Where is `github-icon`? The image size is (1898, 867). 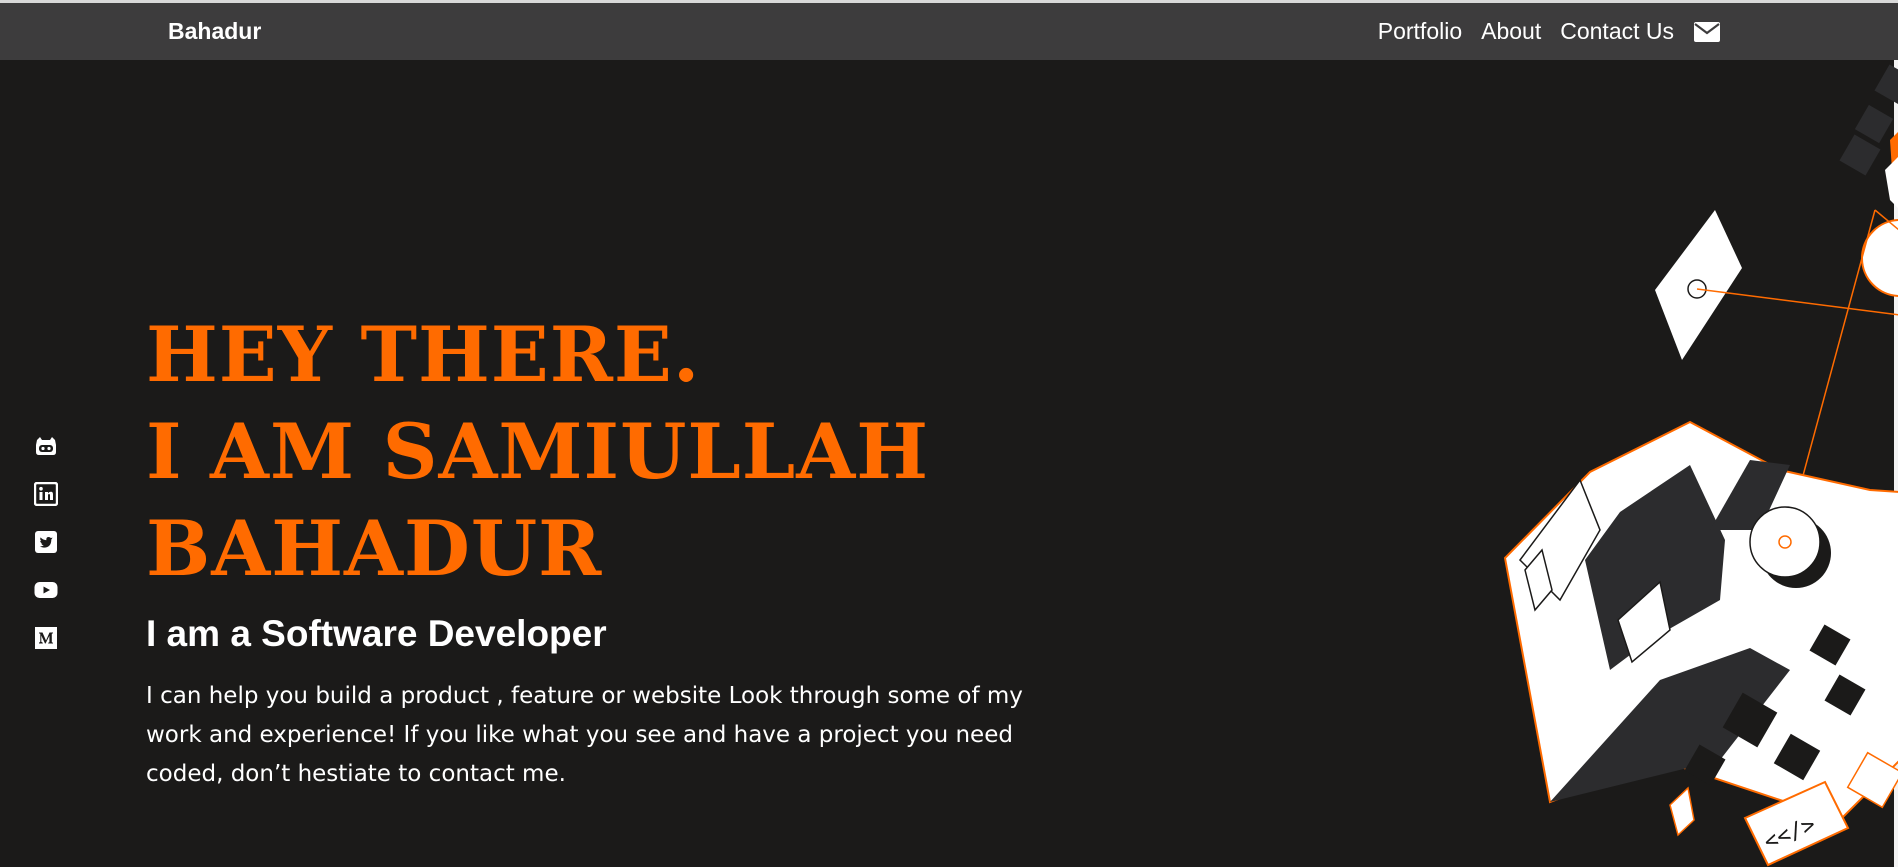 github-icon is located at coordinates (46, 446).